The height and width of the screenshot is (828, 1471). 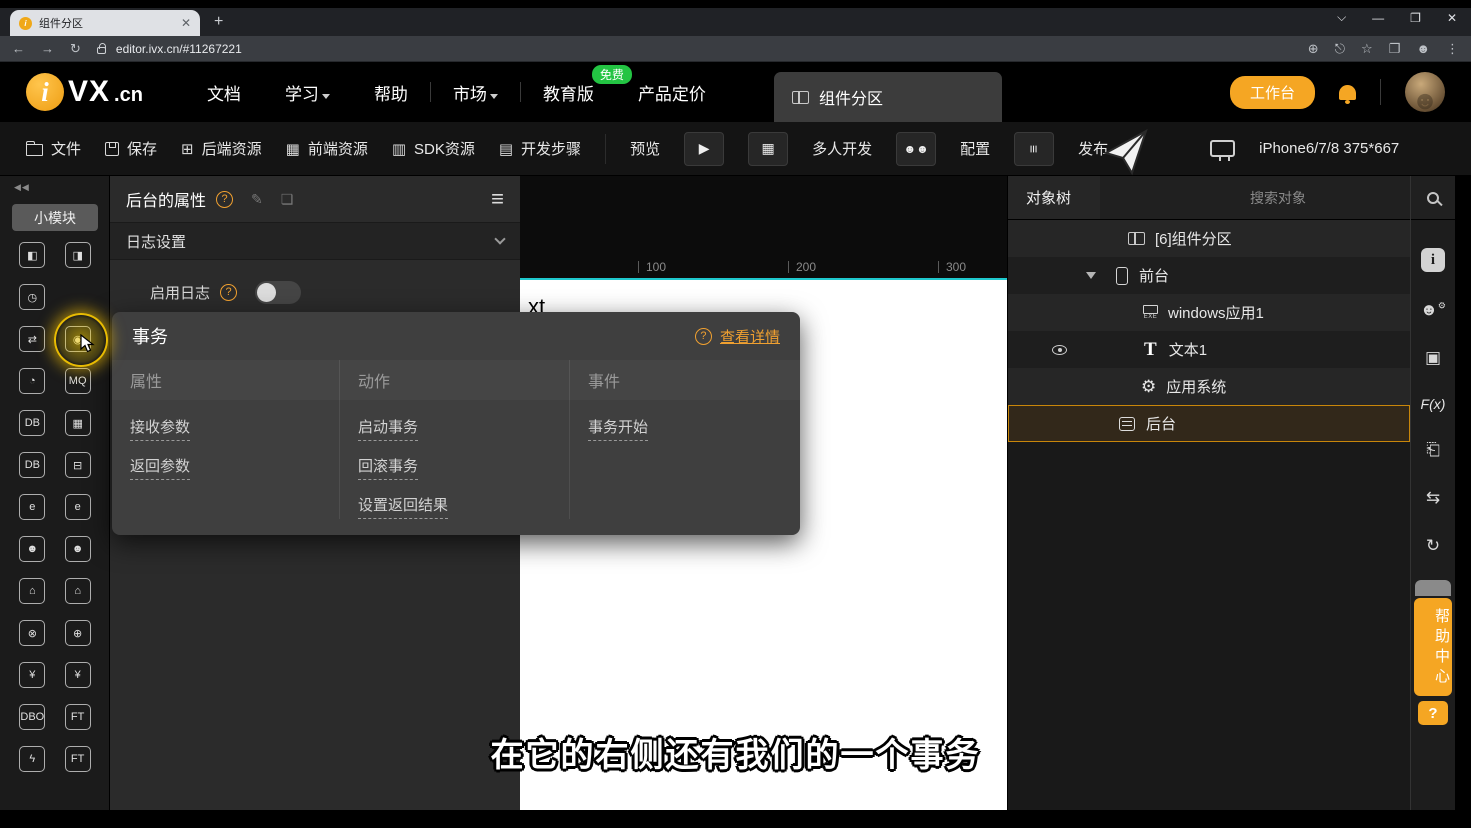 I want to click on module-icon: ⇄, so click(x=32, y=339).